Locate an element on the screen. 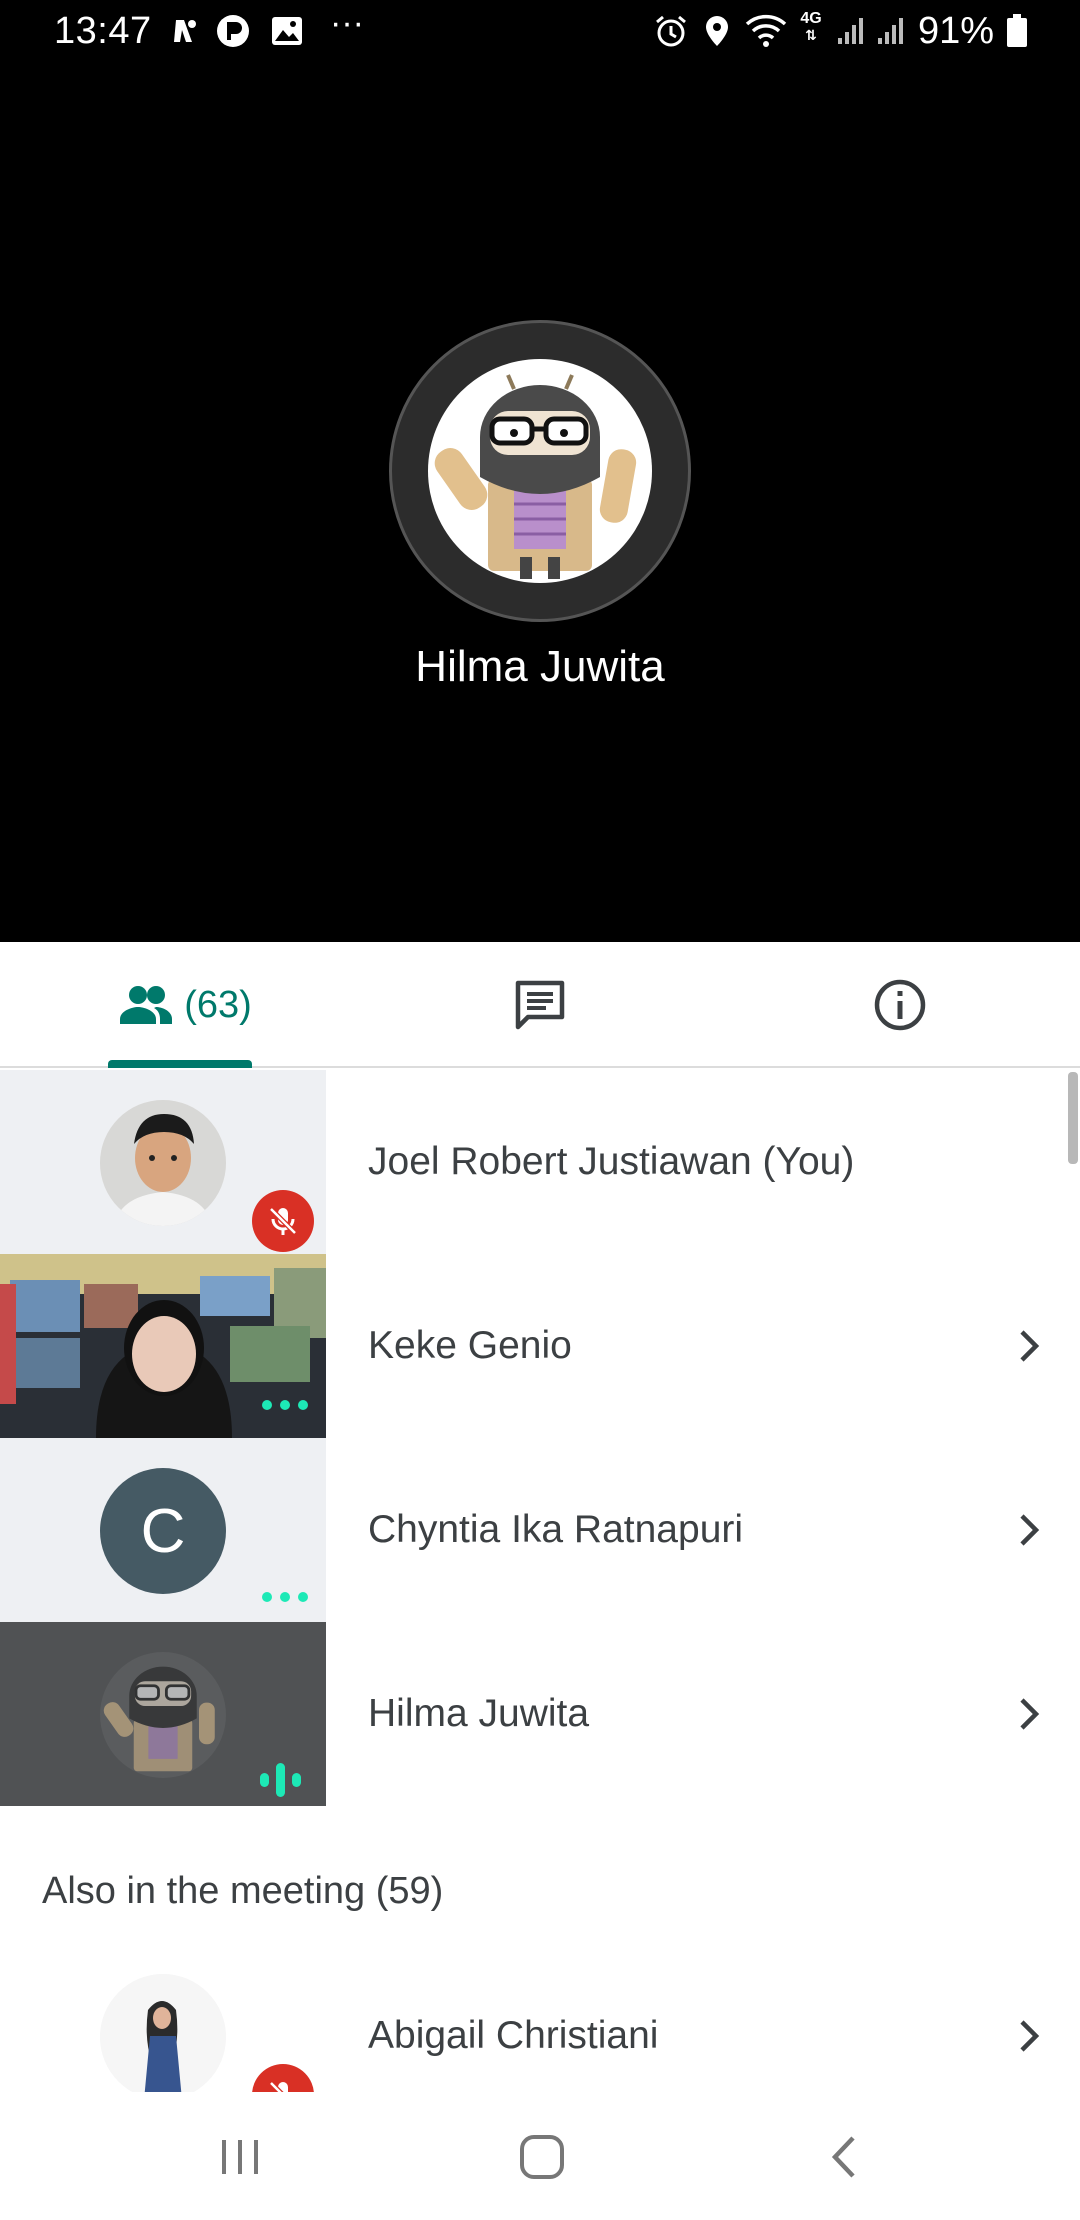 The image size is (1080, 2220). battery-percent: 91% is located at coordinates (956, 31).